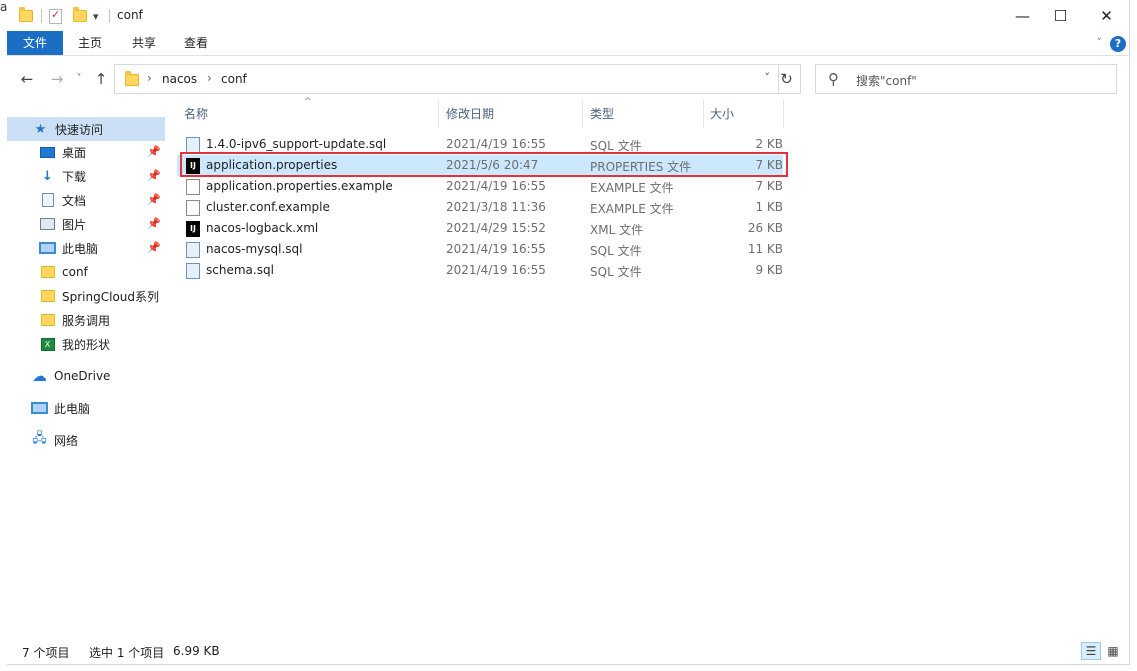 This screenshot has width=1137, height=671. Describe the element at coordinates (254, 249) in the screenshot. I see `file-name: nacos-mysql.sql` at that location.